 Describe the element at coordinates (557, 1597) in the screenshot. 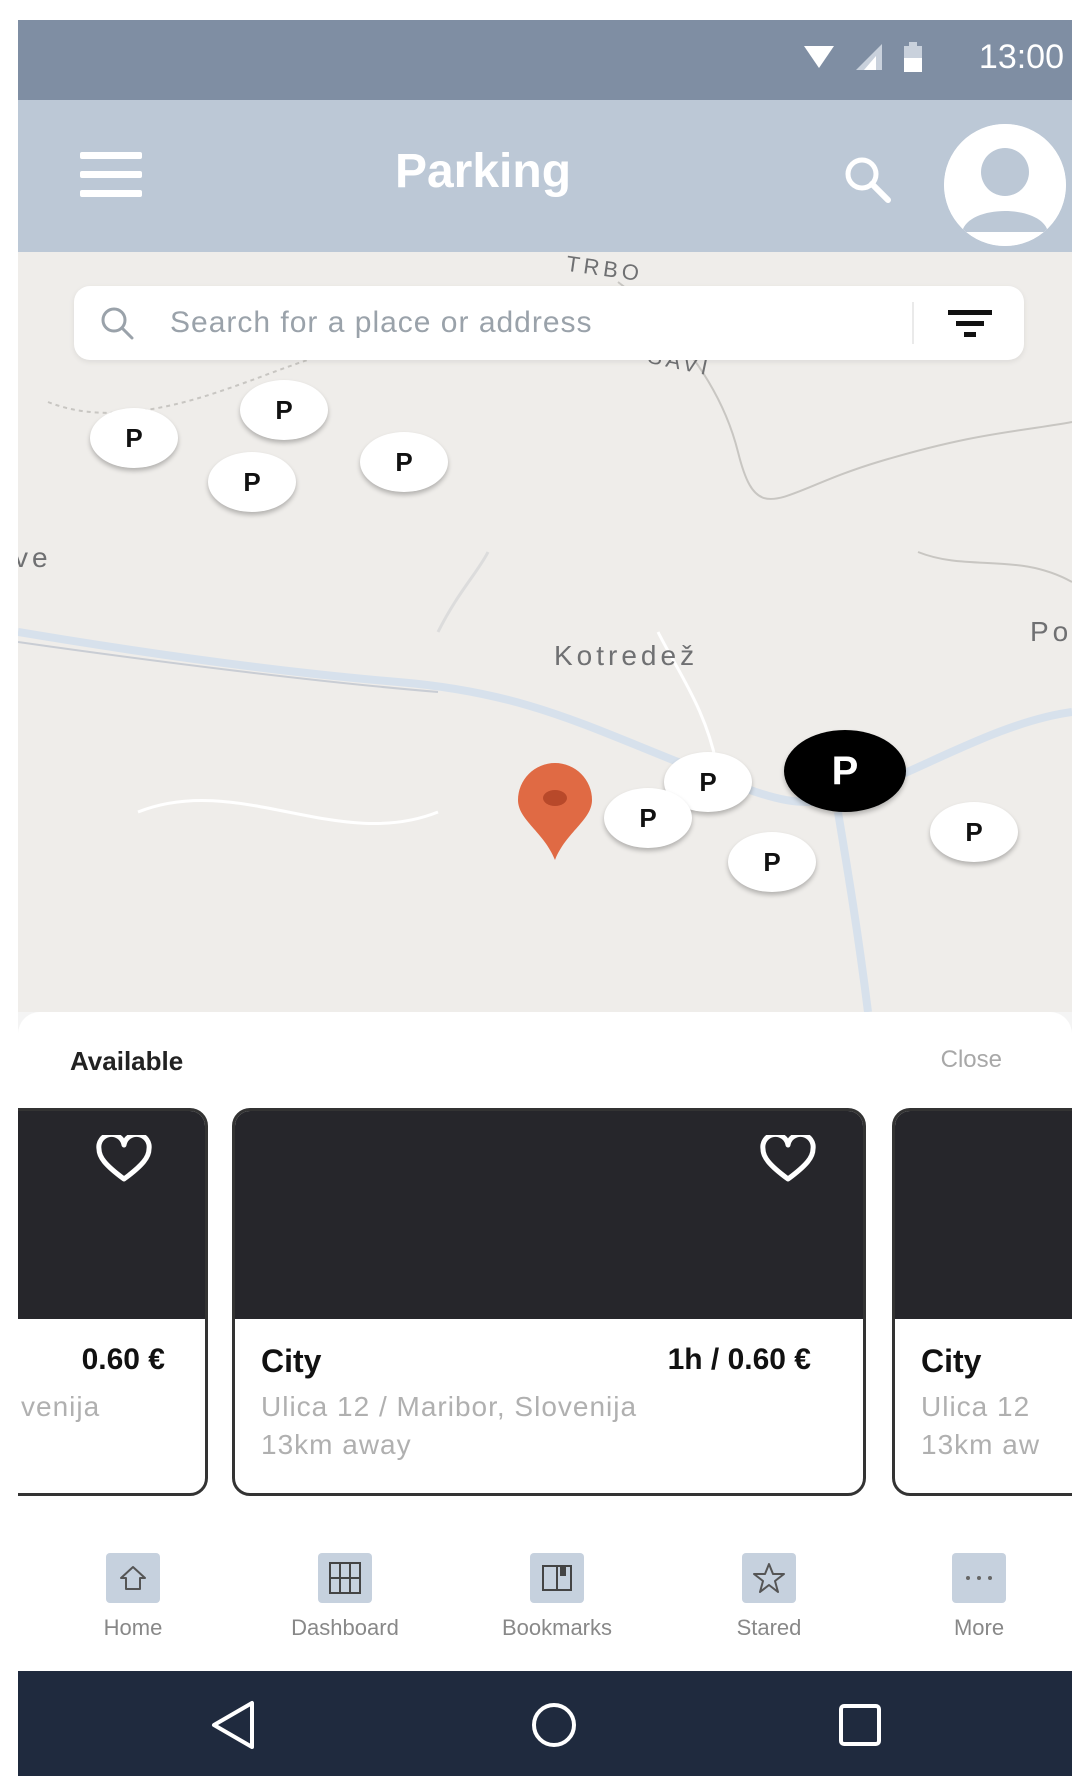

I see `nav-bookmarks: Bookmarks` at that location.